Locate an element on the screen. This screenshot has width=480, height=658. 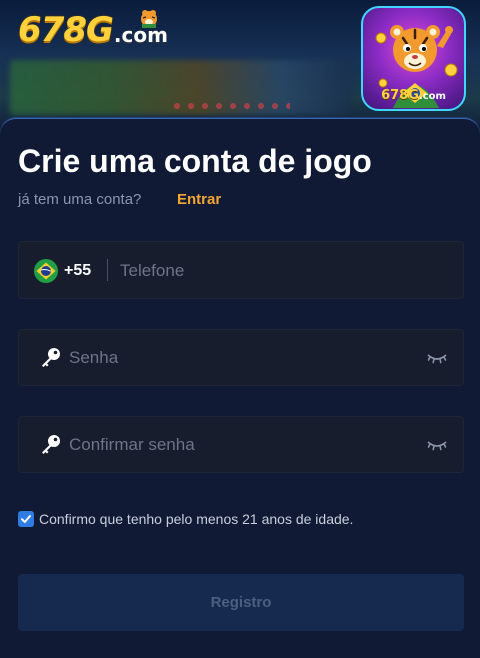
phone-field: +55 is located at coordinates (241, 270).